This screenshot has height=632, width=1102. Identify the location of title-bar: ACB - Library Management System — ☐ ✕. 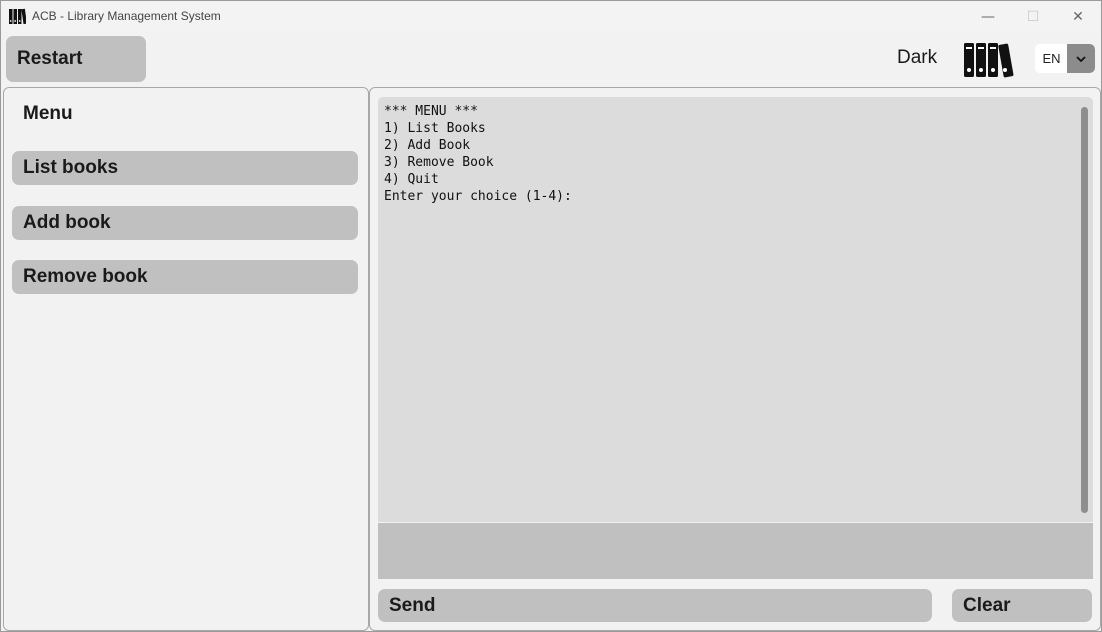
(551, 16).